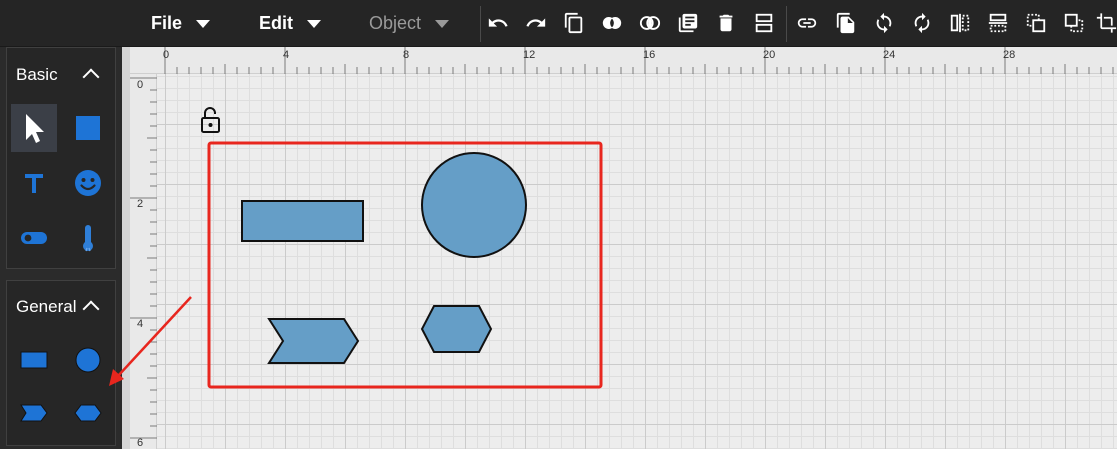 This screenshot has height=449, width=1117. Describe the element at coordinates (395, 23) in the screenshot. I see `object-menu-label: Object` at that location.